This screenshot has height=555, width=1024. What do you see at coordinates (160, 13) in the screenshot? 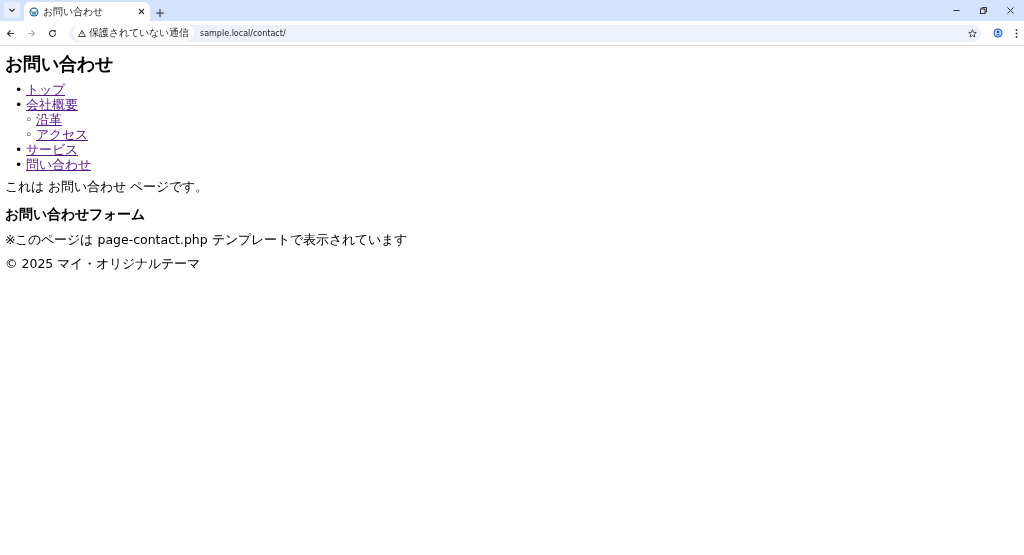
I see `new-tab-icon` at bounding box center [160, 13].